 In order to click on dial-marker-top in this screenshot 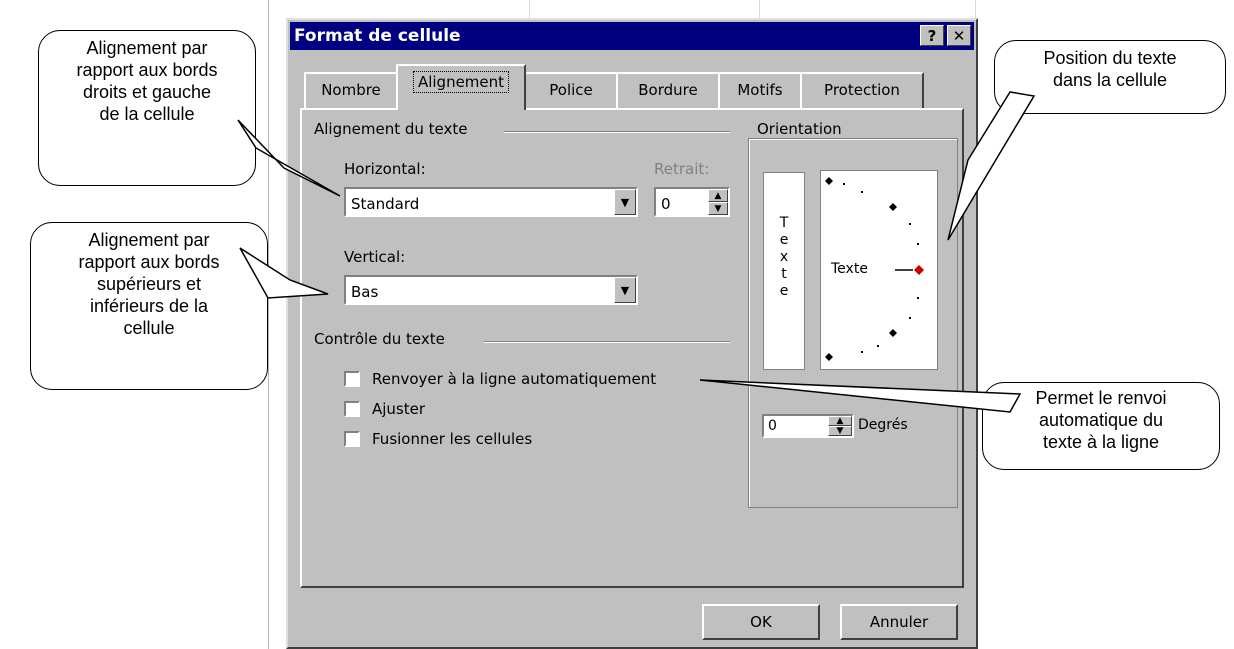, I will do `click(829, 181)`.